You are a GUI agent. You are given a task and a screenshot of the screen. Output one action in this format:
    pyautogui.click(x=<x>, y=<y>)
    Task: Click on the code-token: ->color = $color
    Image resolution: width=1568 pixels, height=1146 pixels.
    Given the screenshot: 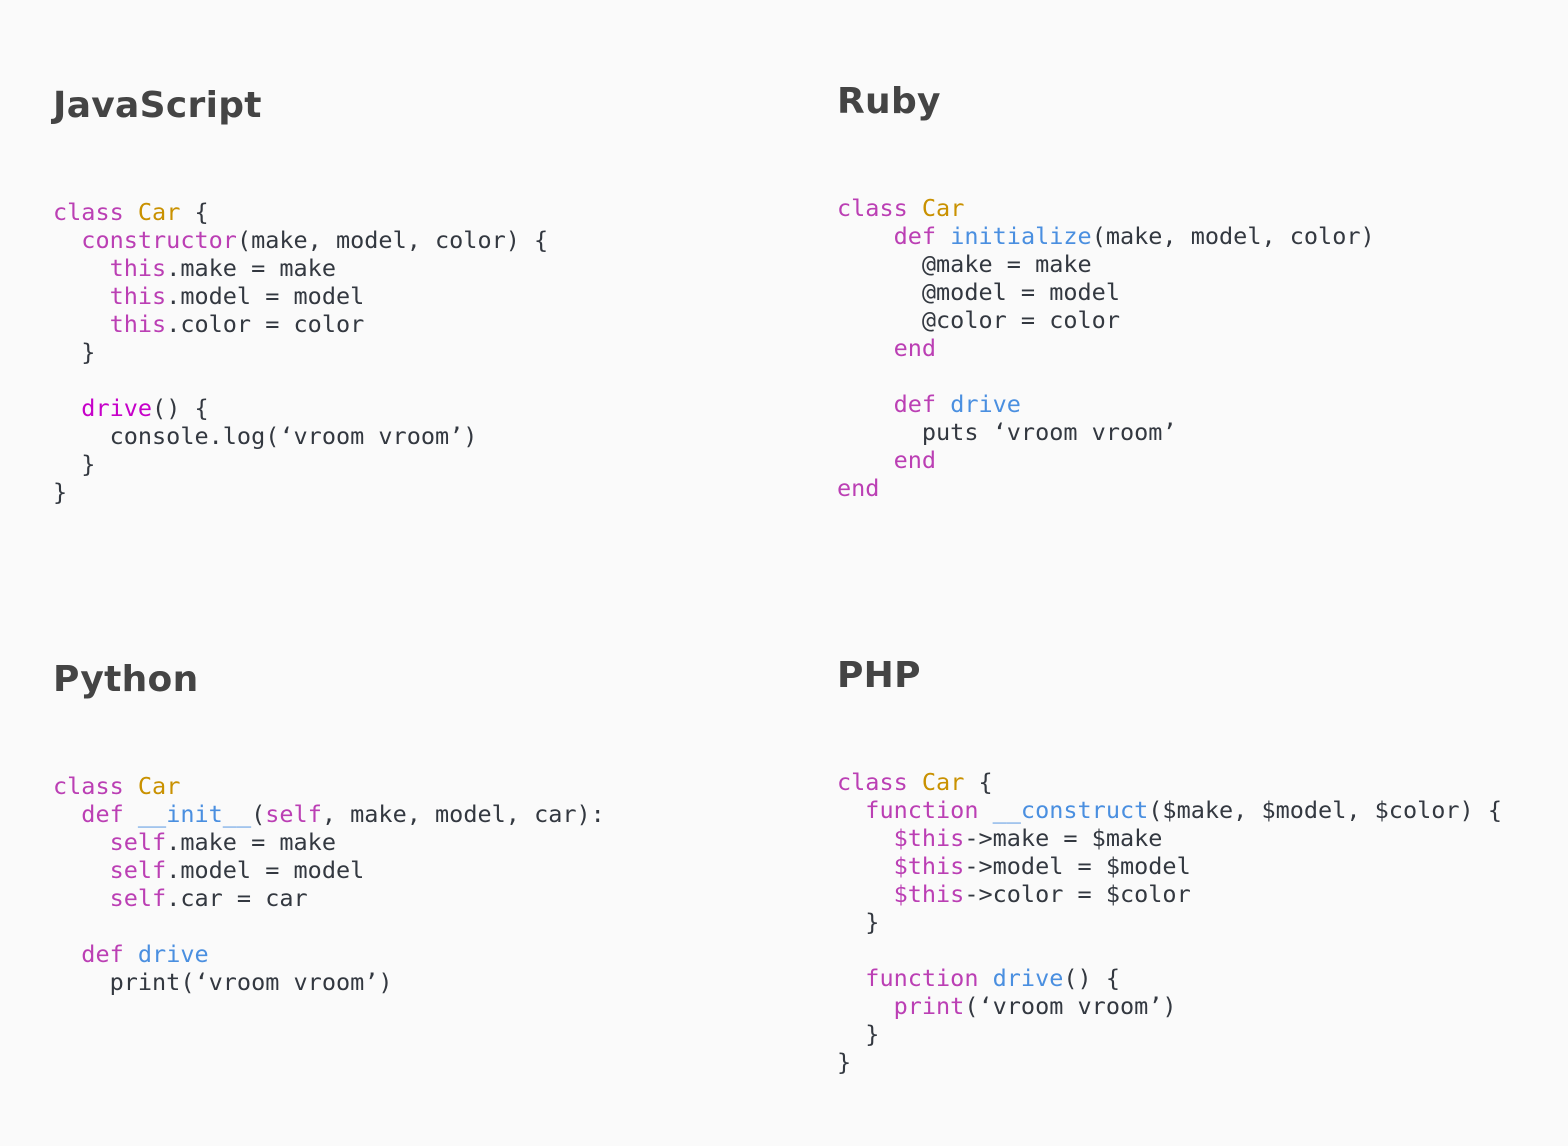 What is the action you would take?
    pyautogui.click(x=1077, y=894)
    